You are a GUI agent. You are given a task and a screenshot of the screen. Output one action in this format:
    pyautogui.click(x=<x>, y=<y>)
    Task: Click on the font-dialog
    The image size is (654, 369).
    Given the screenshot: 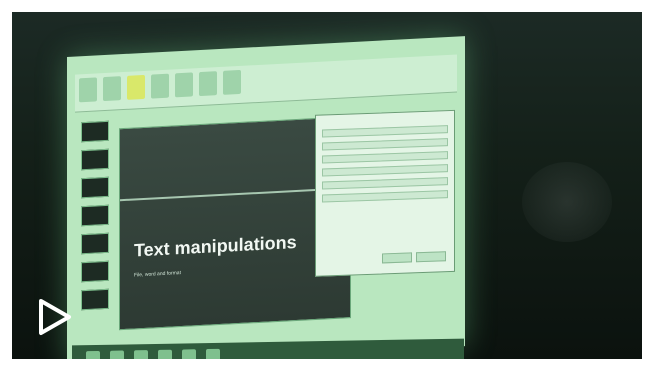 What is the action you would take?
    pyautogui.click(x=385, y=193)
    